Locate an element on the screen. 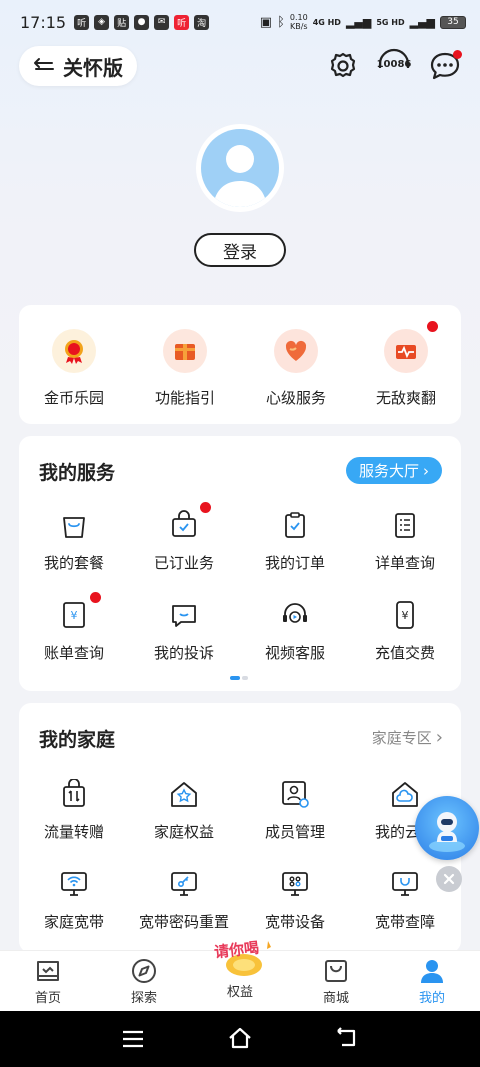  chevron-right-icon: › is located at coordinates (426, 470).